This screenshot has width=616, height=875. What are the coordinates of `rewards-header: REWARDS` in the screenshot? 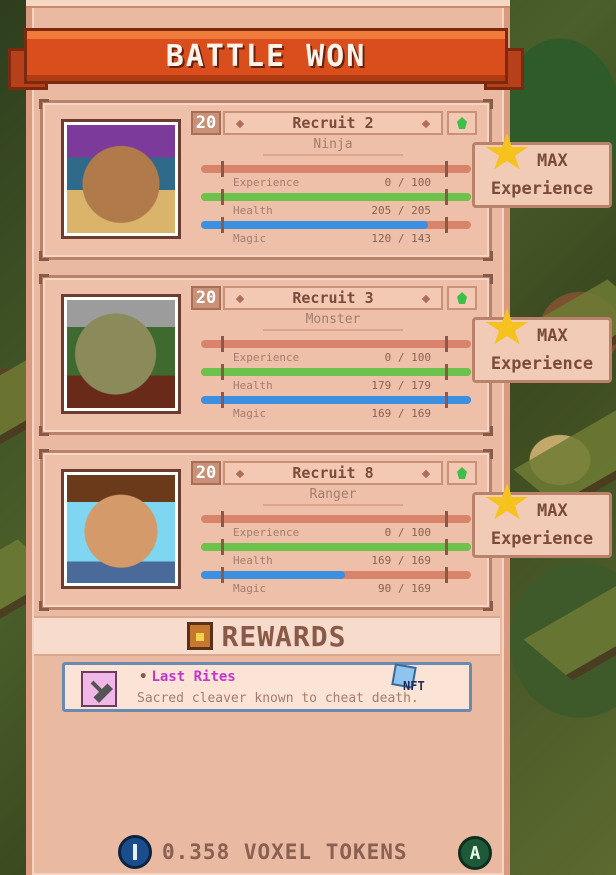 It's located at (267, 636).